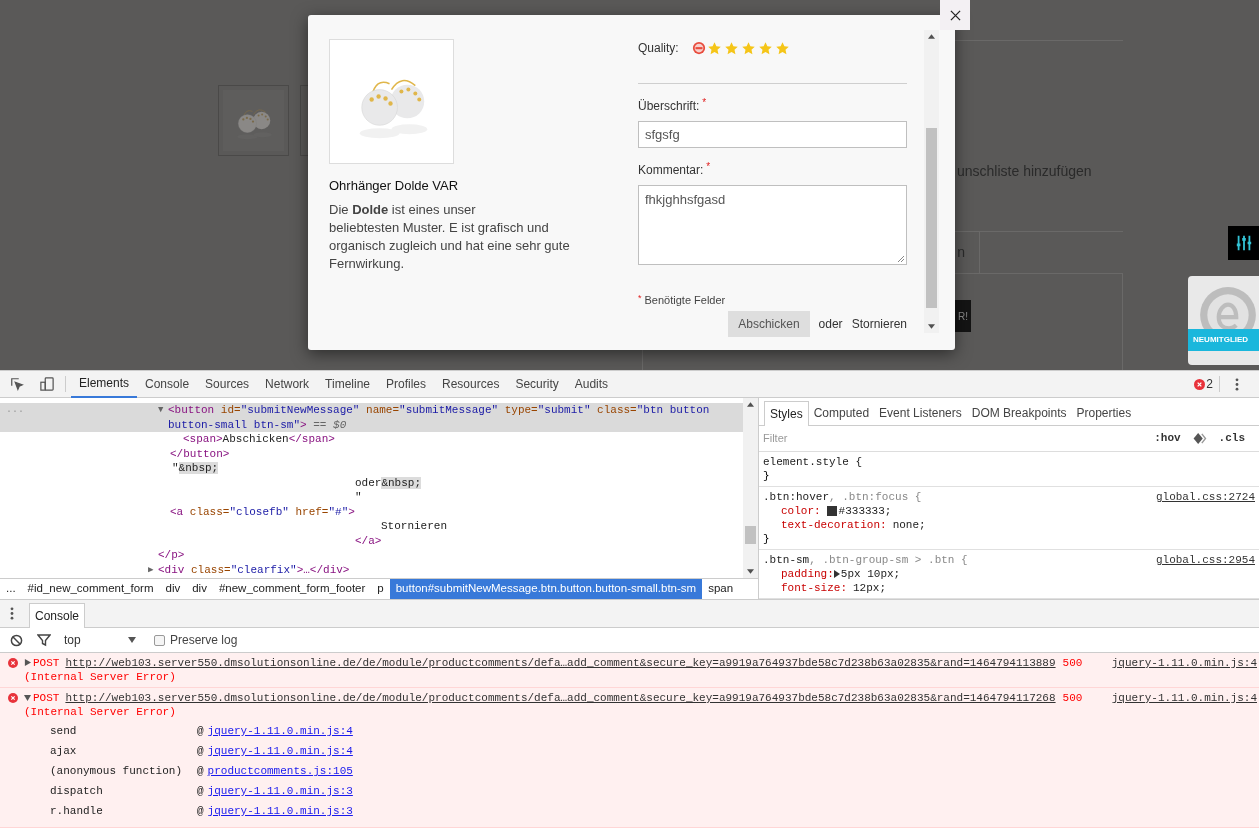  What do you see at coordinates (153, 569) in the screenshot?
I see `expand-arrow: ▶` at bounding box center [153, 569].